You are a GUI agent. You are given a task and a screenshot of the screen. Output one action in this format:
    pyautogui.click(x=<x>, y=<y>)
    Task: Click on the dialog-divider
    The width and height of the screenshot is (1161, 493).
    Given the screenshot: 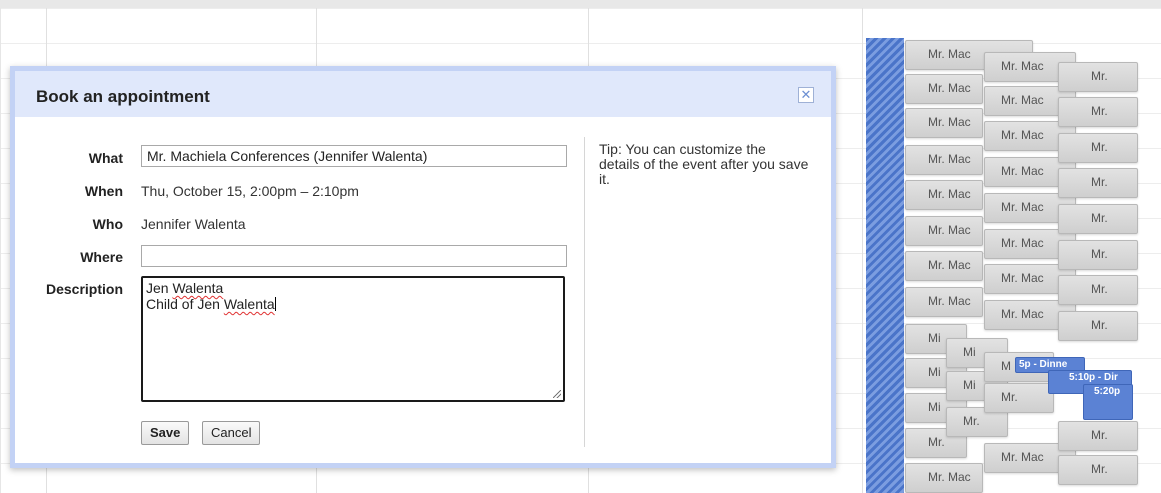 What is the action you would take?
    pyautogui.click(x=584, y=292)
    